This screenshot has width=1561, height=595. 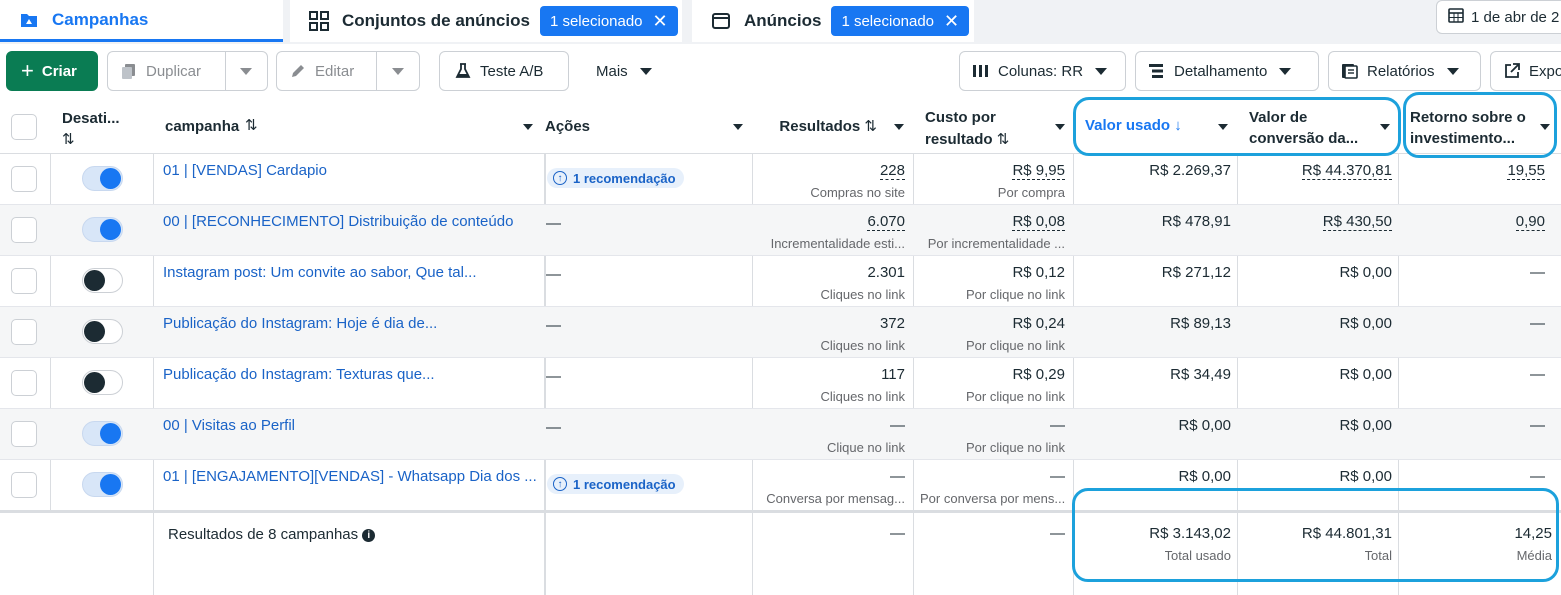 I want to click on export-button: Expo, so click(x=1525, y=71).